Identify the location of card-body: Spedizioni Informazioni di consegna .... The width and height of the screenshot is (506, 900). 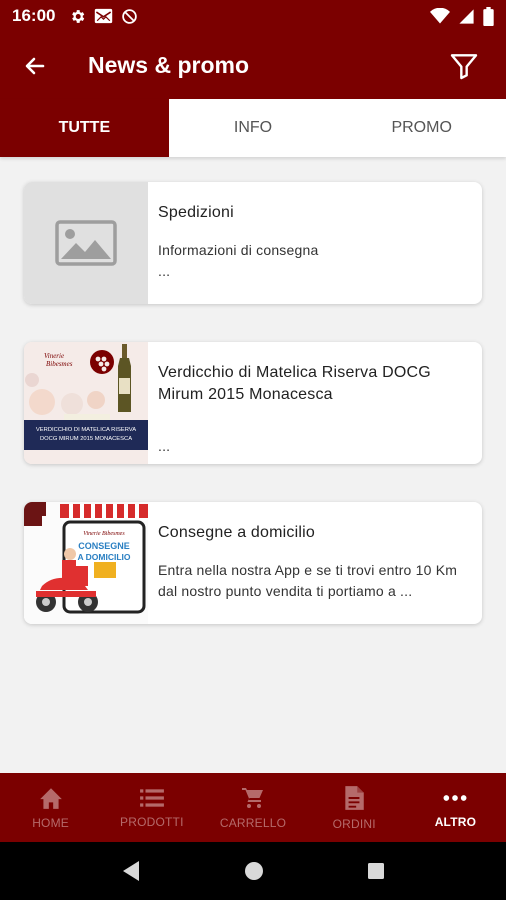
(315, 243).